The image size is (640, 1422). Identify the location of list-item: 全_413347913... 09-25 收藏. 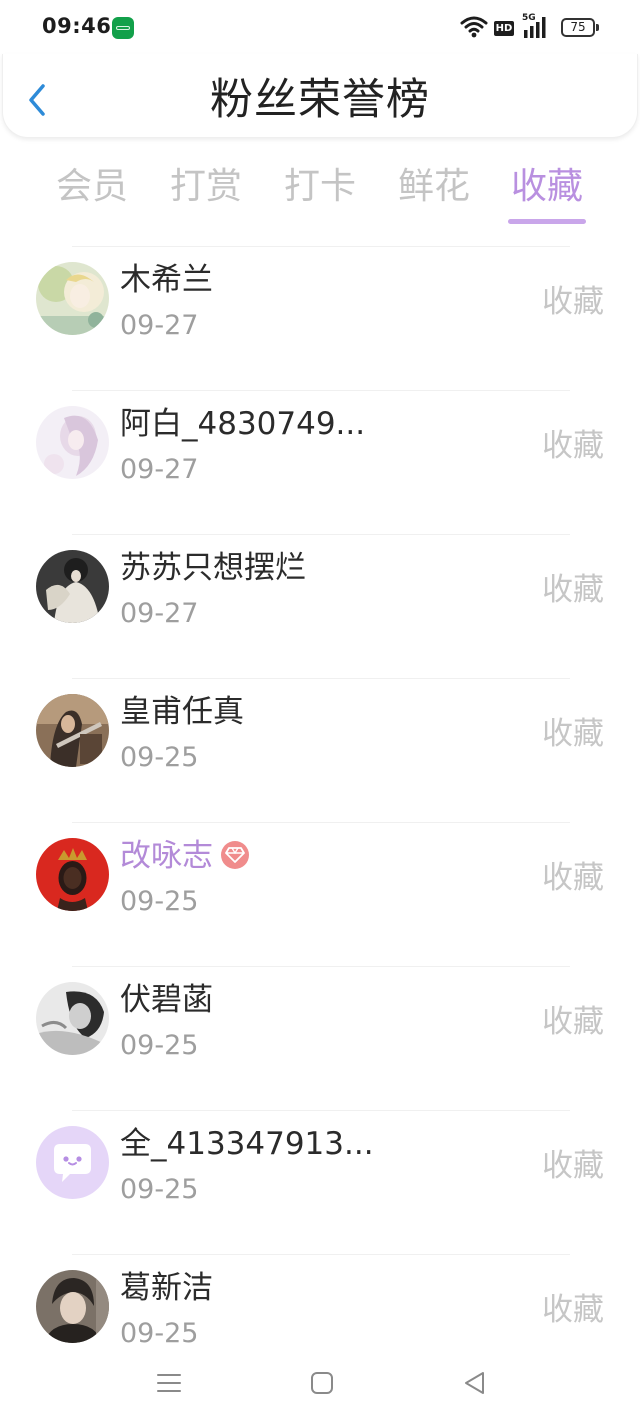
(320, 1182).